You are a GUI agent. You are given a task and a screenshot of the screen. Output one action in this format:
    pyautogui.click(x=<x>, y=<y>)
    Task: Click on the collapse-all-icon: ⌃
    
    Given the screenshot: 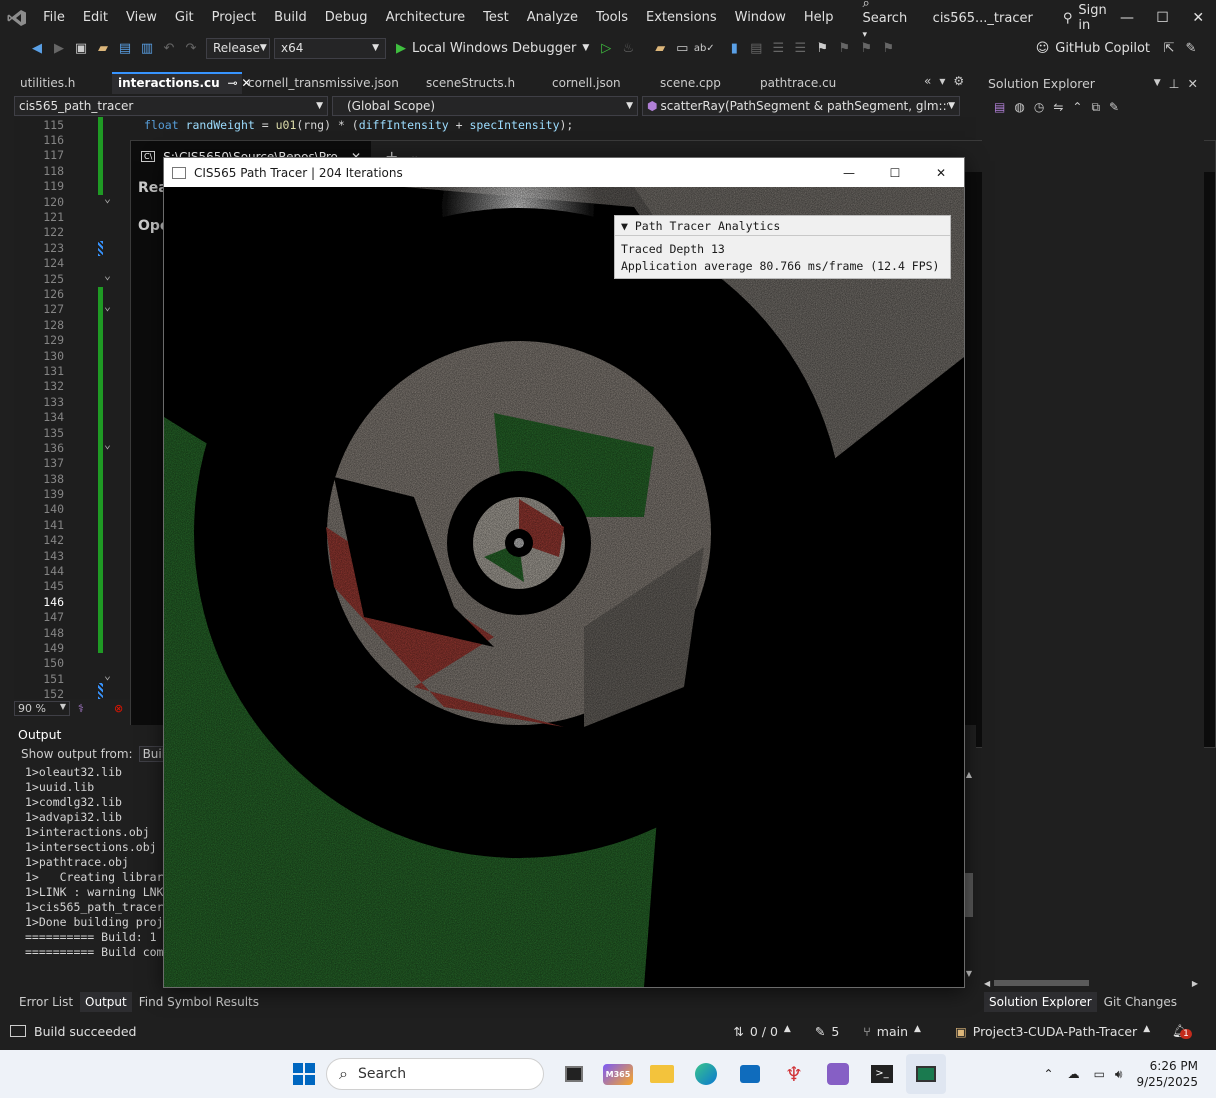 What is the action you would take?
    pyautogui.click(x=1077, y=107)
    